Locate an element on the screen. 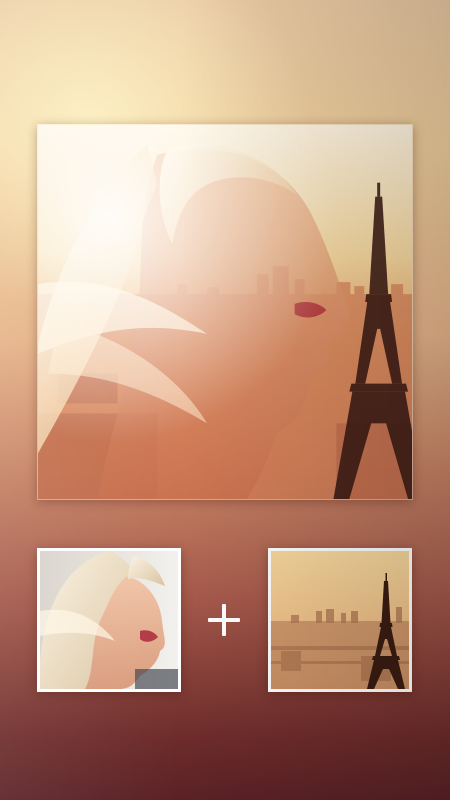 This screenshot has height=800, width=450. plus-icon is located at coordinates (224, 620).